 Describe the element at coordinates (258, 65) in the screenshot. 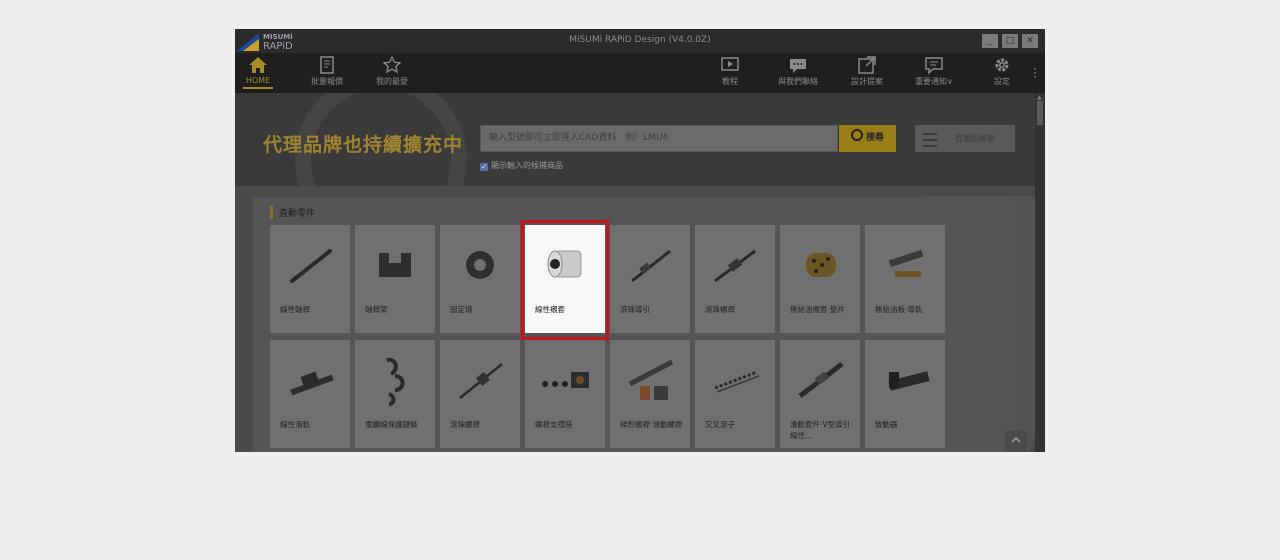

I see `home-icon` at that location.